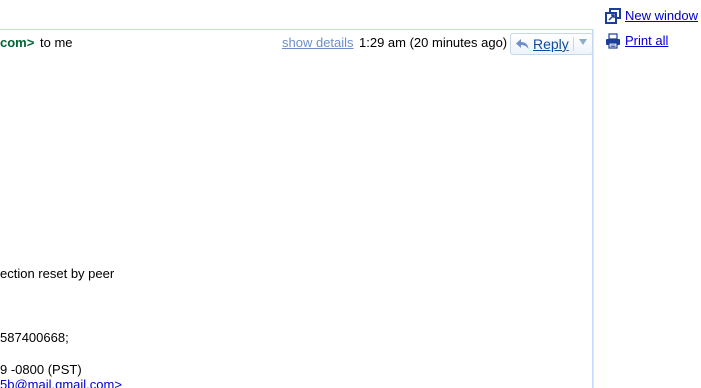 The image size is (701, 388). What do you see at coordinates (34, 337) in the screenshot?
I see `body-line-2: 587400668;` at bounding box center [34, 337].